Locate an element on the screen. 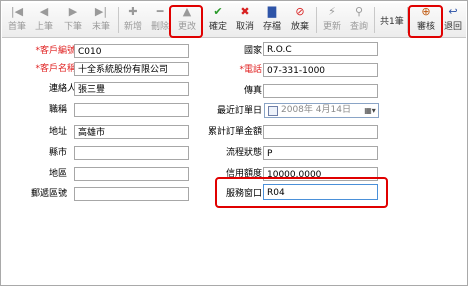 This screenshot has width=468, height=286. last-record-label: 末筆 is located at coordinates (100, 27).